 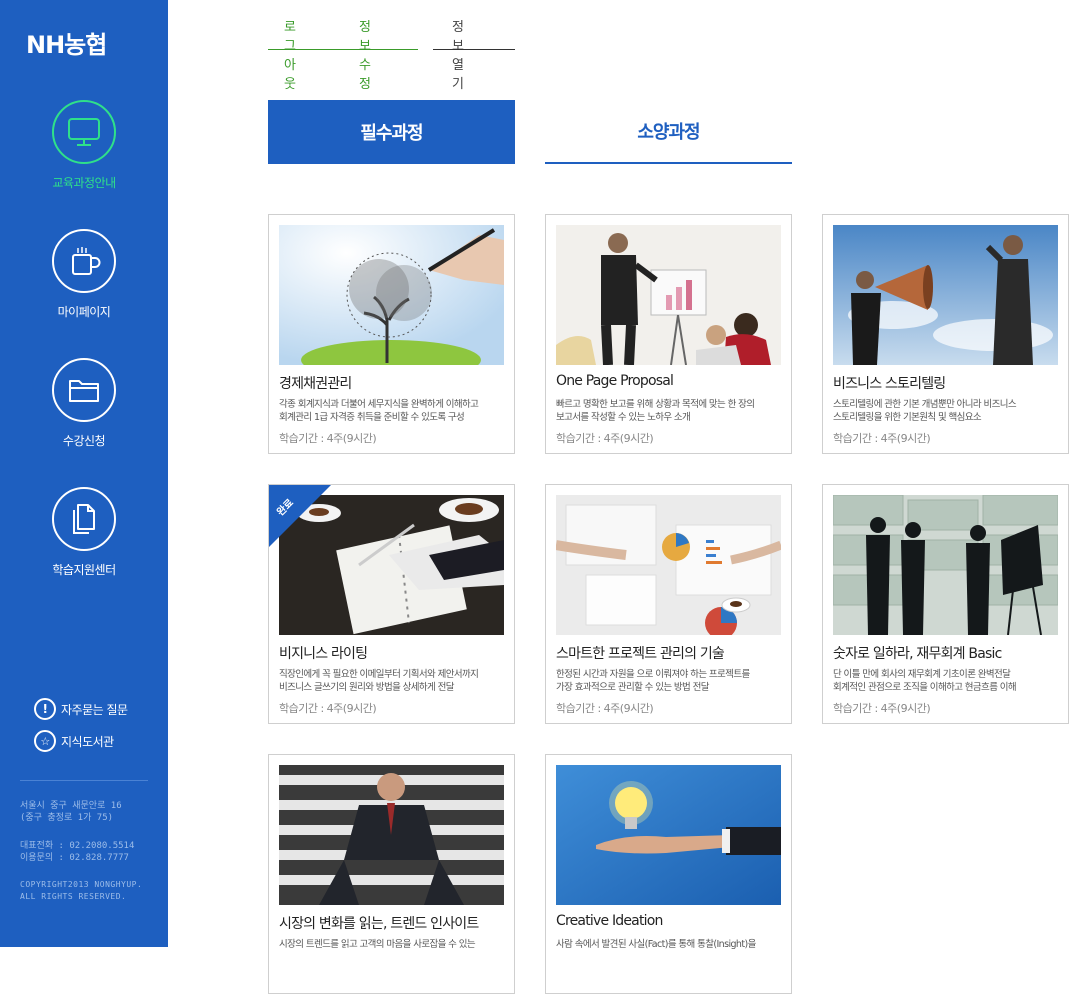 I want to click on course-description: 시장의 트렌드를 읽고 고객의 마음을 사로잡을 수 있는, so click(x=394, y=944).